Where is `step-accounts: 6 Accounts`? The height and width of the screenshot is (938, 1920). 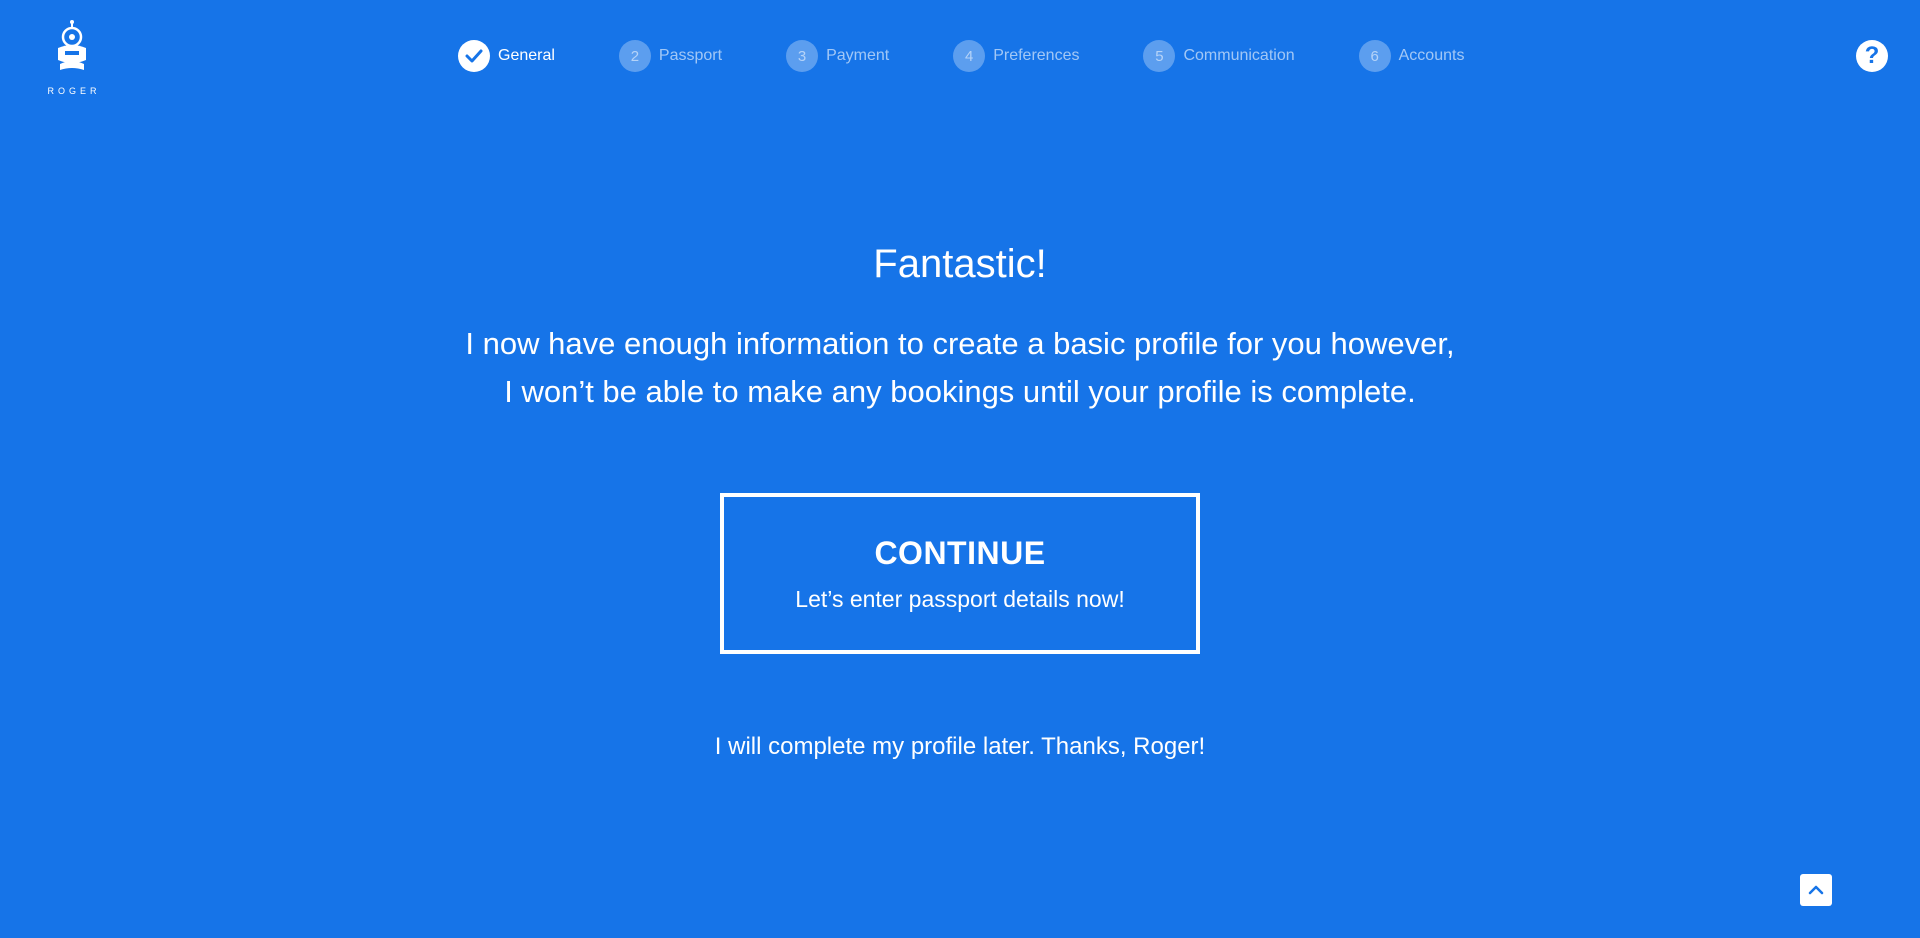 step-accounts: 6 Accounts is located at coordinates (1411, 56).